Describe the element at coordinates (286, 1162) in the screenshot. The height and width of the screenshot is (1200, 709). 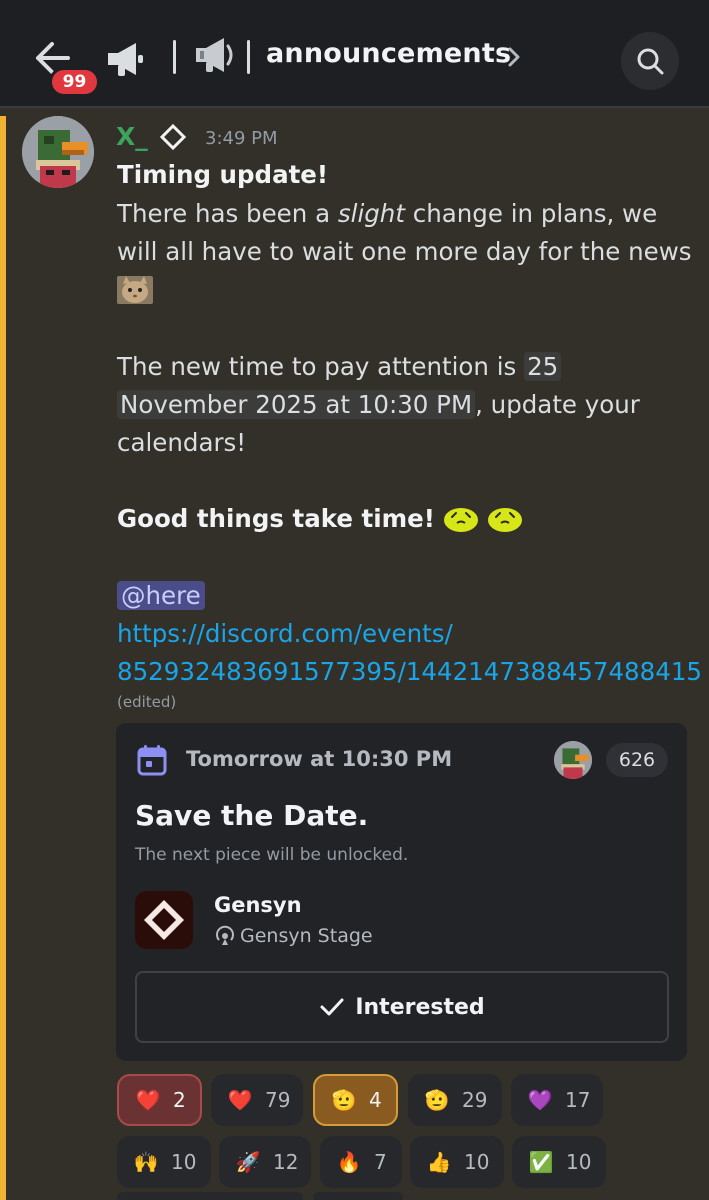
I see `reaction-count: 12` at that location.